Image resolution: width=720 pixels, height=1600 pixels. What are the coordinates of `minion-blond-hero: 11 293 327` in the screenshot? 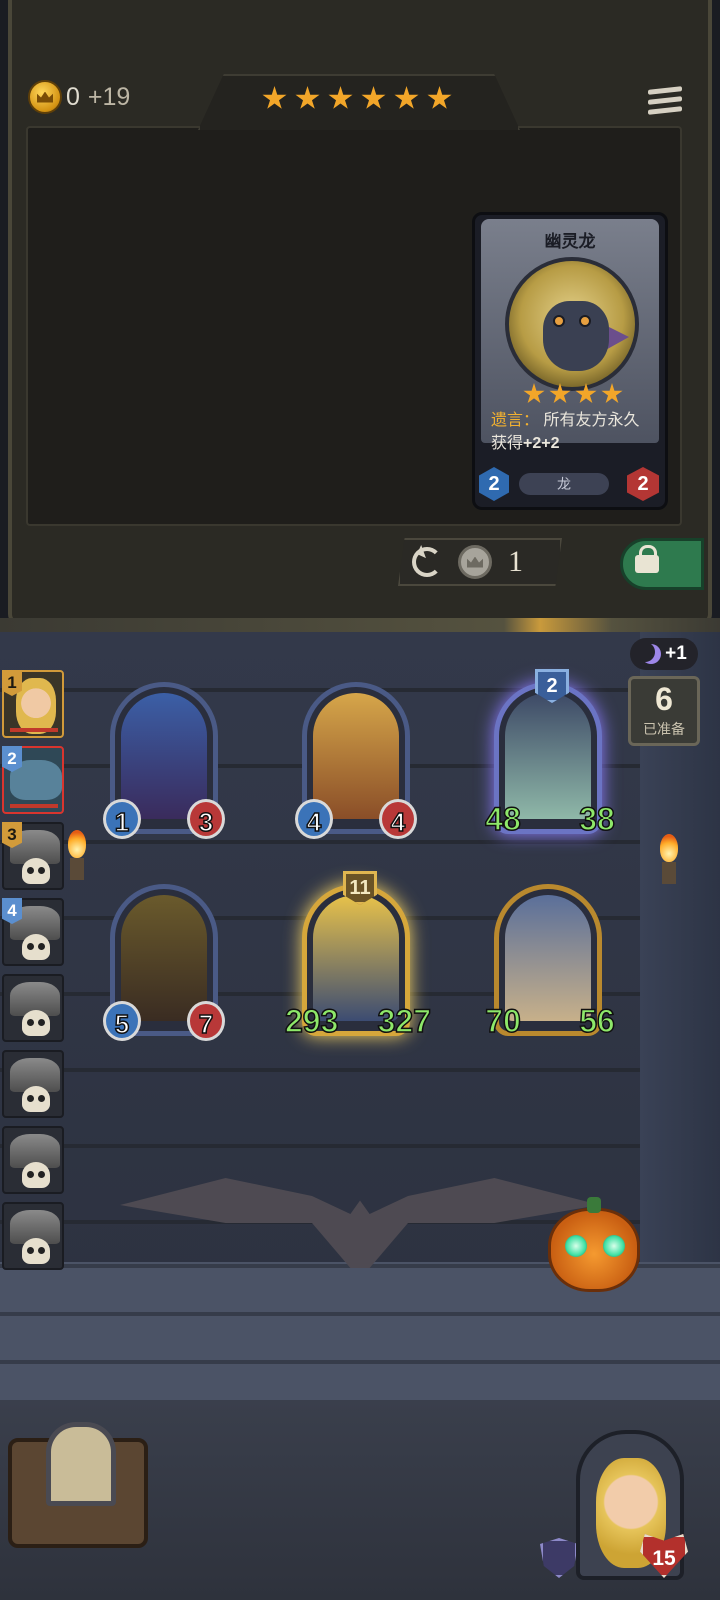 It's located at (358, 955).